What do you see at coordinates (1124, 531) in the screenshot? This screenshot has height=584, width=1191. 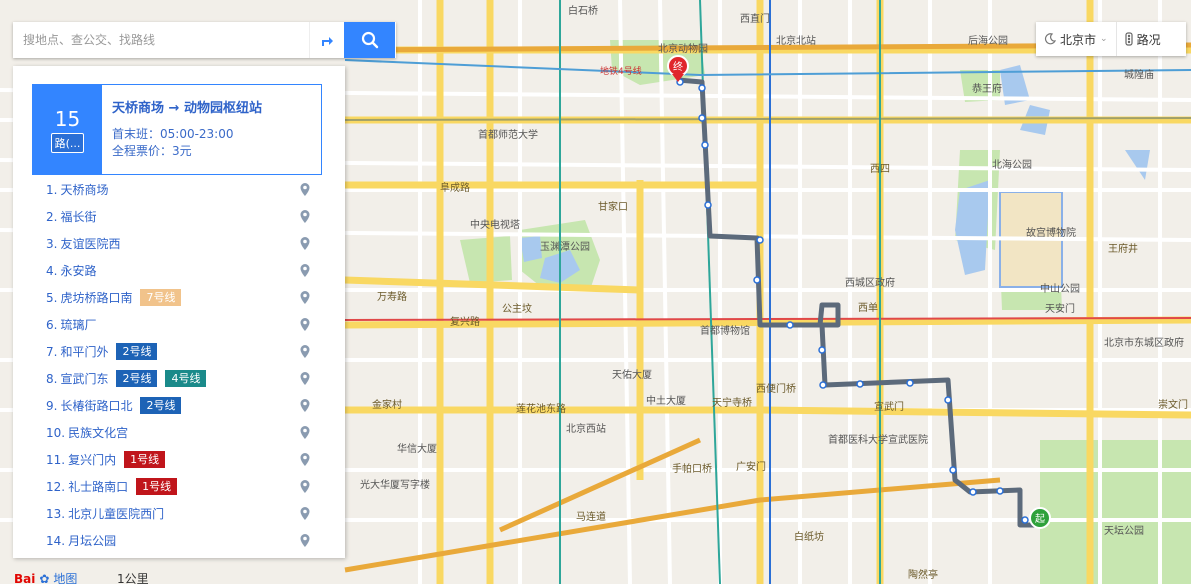 I see `label-tiantan: 天坛公园` at bounding box center [1124, 531].